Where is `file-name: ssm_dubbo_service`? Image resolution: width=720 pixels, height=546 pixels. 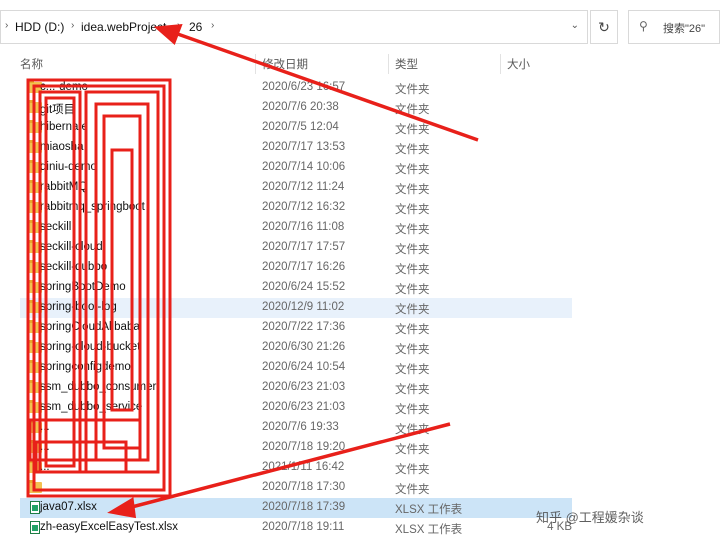 file-name: ssm_dubbo_service is located at coordinates (91, 407).